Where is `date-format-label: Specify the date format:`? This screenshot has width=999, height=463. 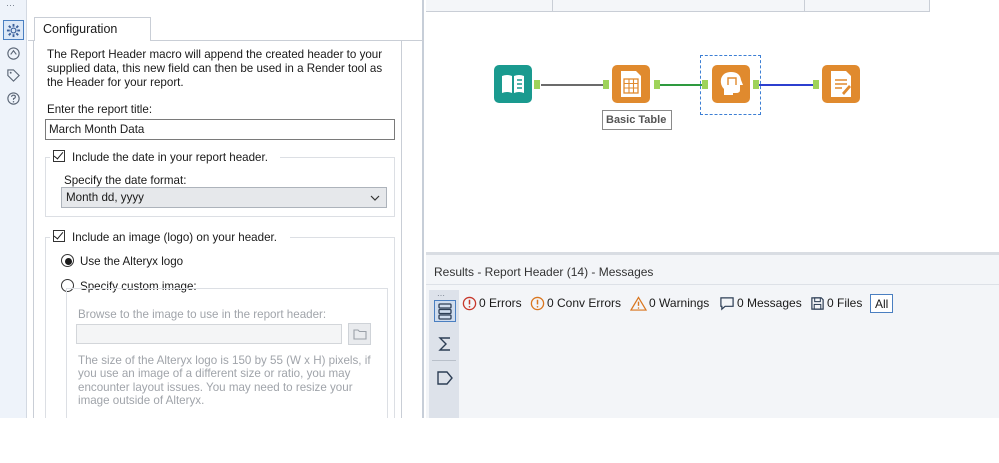 date-format-label: Specify the date format: is located at coordinates (125, 180).